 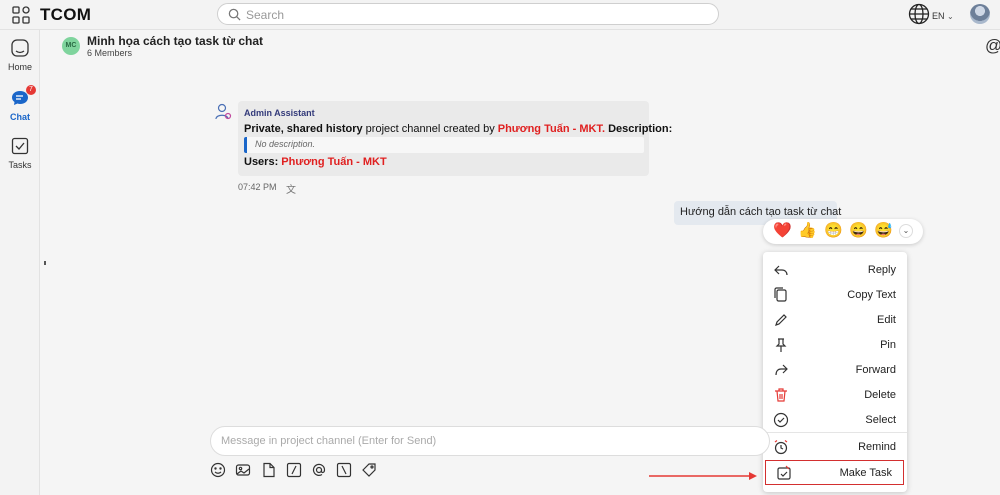 I want to click on slash-command-icon, so click(x=294, y=470).